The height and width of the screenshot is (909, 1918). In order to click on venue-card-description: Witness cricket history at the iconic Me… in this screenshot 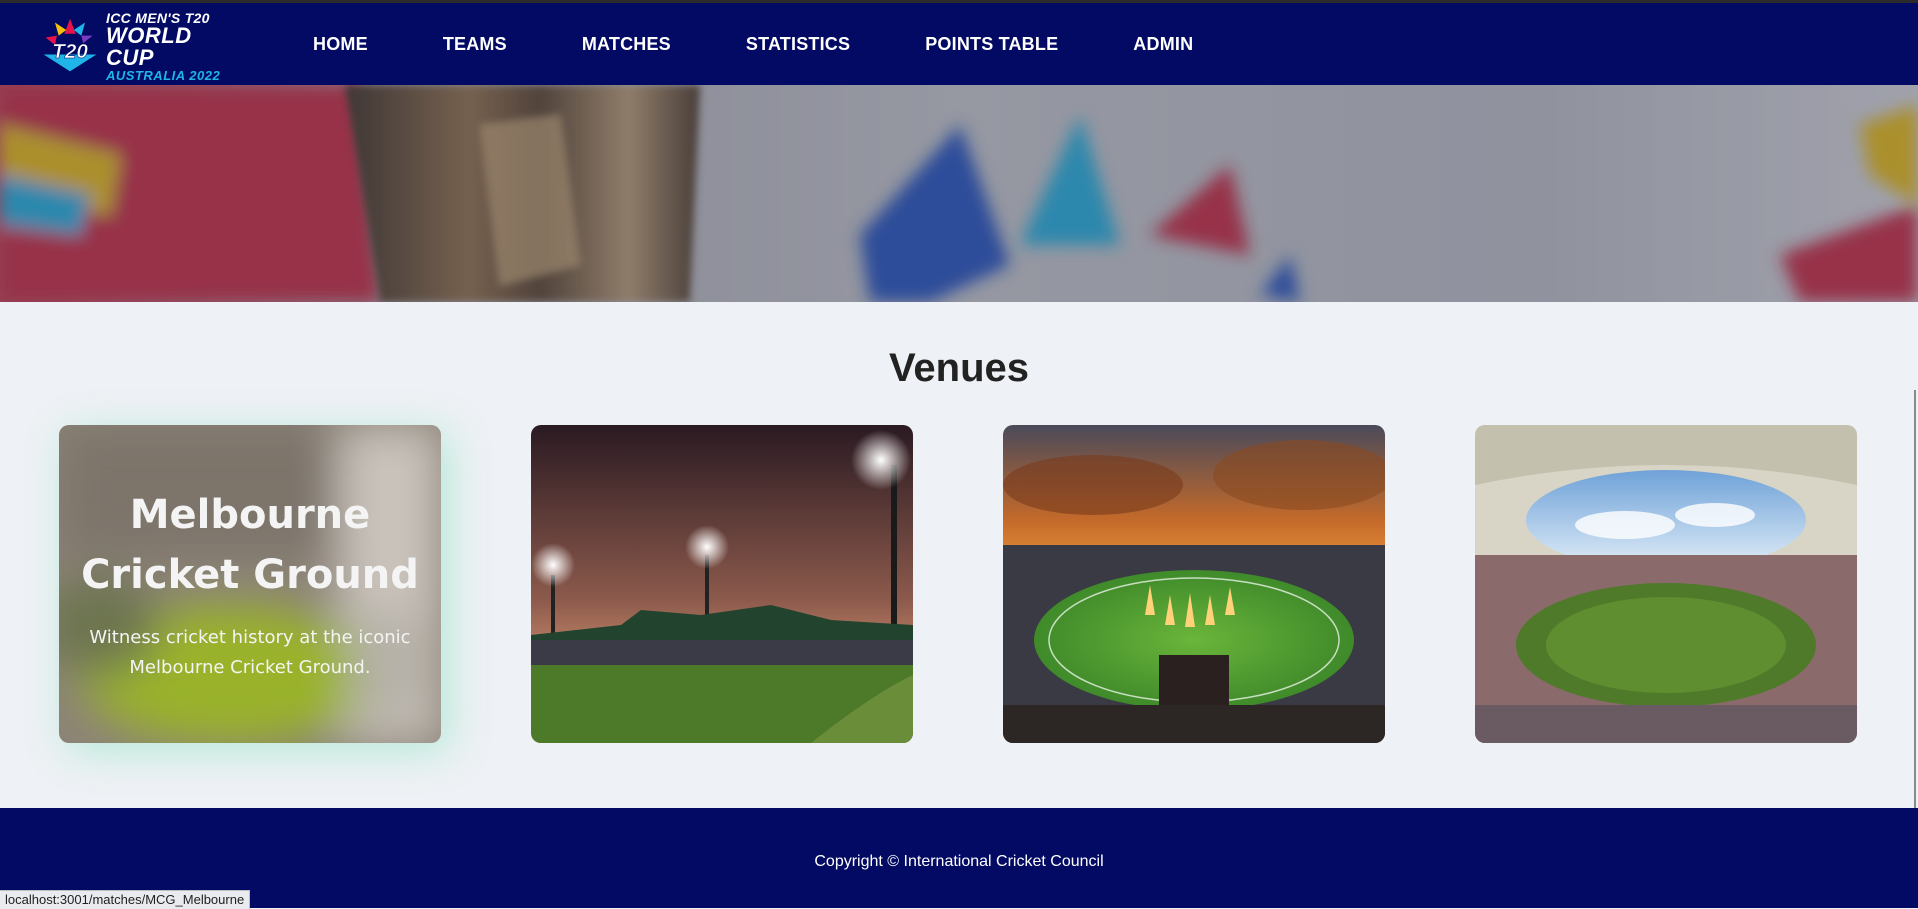, I will do `click(250, 652)`.